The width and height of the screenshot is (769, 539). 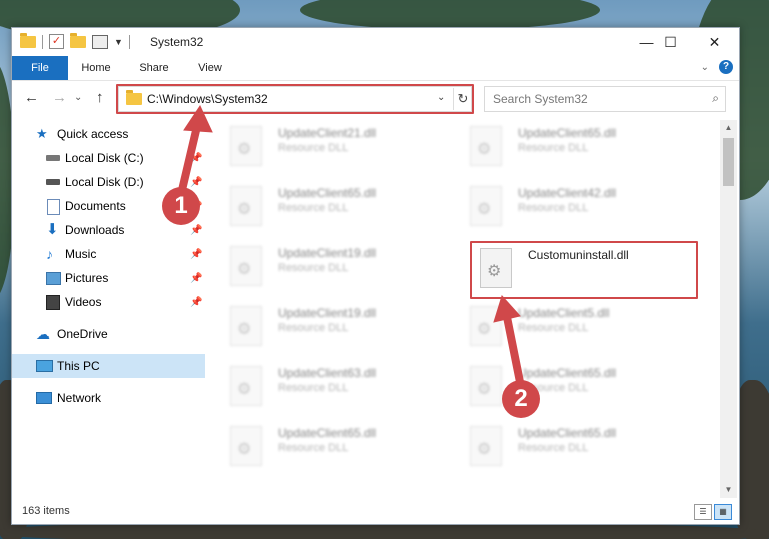 I want to click on recent-locations-chevron-icon: ⌄, so click(x=78, y=97).